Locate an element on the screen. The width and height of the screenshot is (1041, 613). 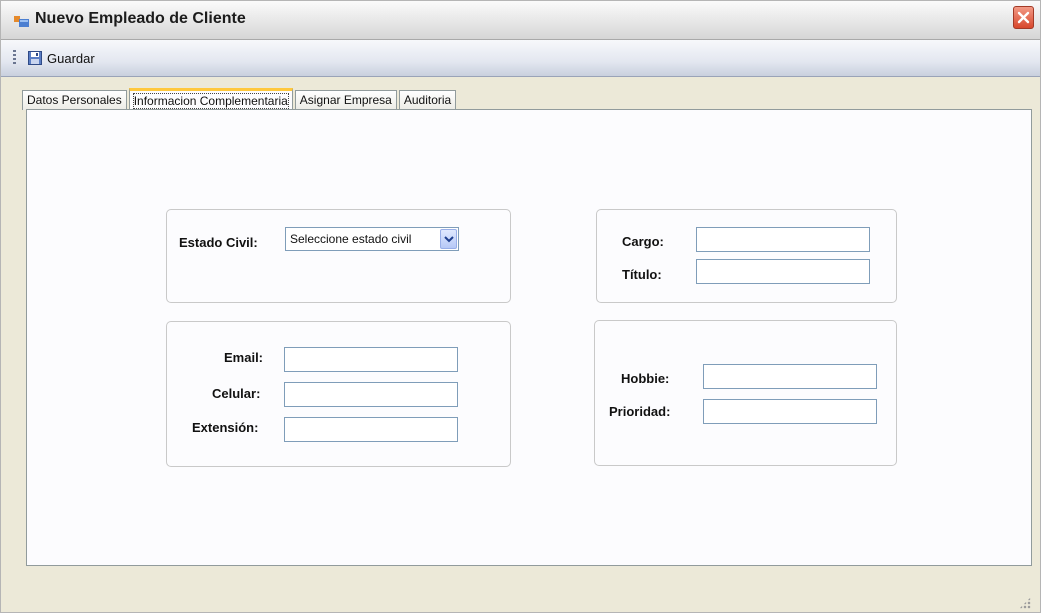
cargo-label: Cargo: is located at coordinates (643, 241).